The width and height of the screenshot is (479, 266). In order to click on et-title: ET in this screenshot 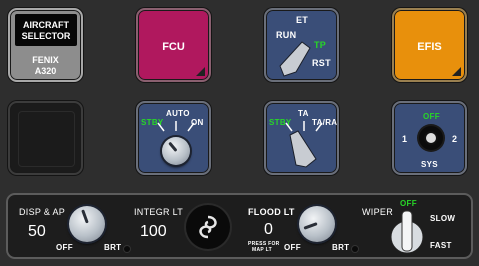, I will do `click(302, 20)`.